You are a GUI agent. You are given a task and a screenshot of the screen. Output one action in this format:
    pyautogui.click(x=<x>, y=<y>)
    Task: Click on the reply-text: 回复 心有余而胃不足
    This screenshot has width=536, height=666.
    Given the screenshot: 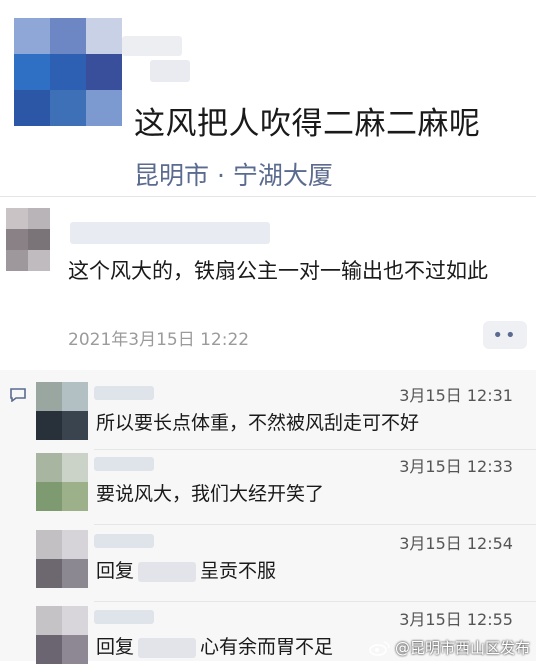 What is the action you would take?
    pyautogui.click(x=214, y=645)
    